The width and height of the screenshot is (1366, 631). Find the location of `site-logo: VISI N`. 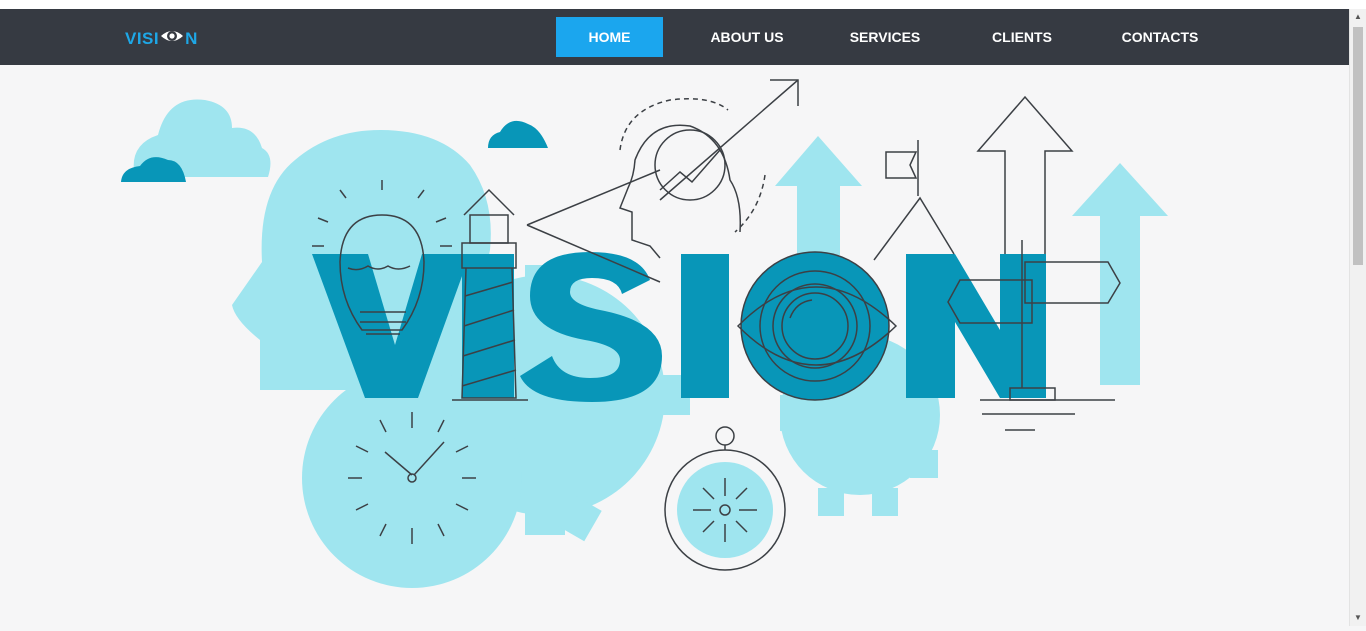

site-logo: VISI N is located at coordinates (161, 38).